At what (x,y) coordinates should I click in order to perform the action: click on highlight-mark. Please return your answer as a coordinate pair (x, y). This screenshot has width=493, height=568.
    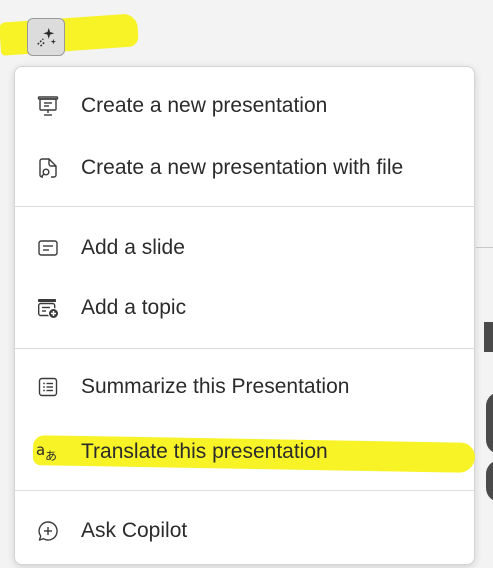
    Looking at the image, I should click on (69, 34).